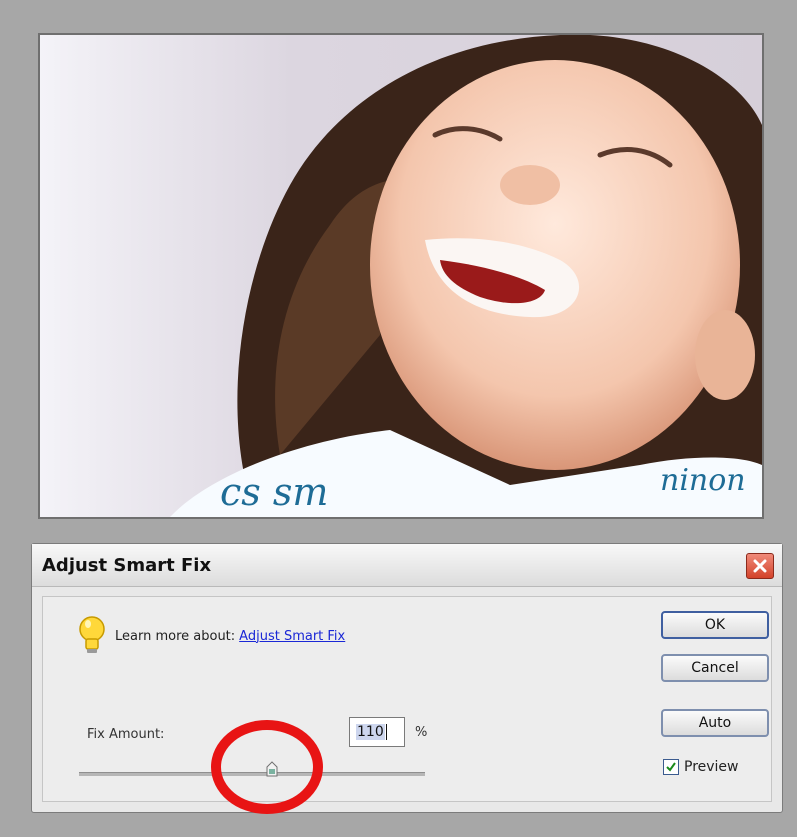  I want to click on dialog-title: Adjust Smart Fix, so click(127, 565).